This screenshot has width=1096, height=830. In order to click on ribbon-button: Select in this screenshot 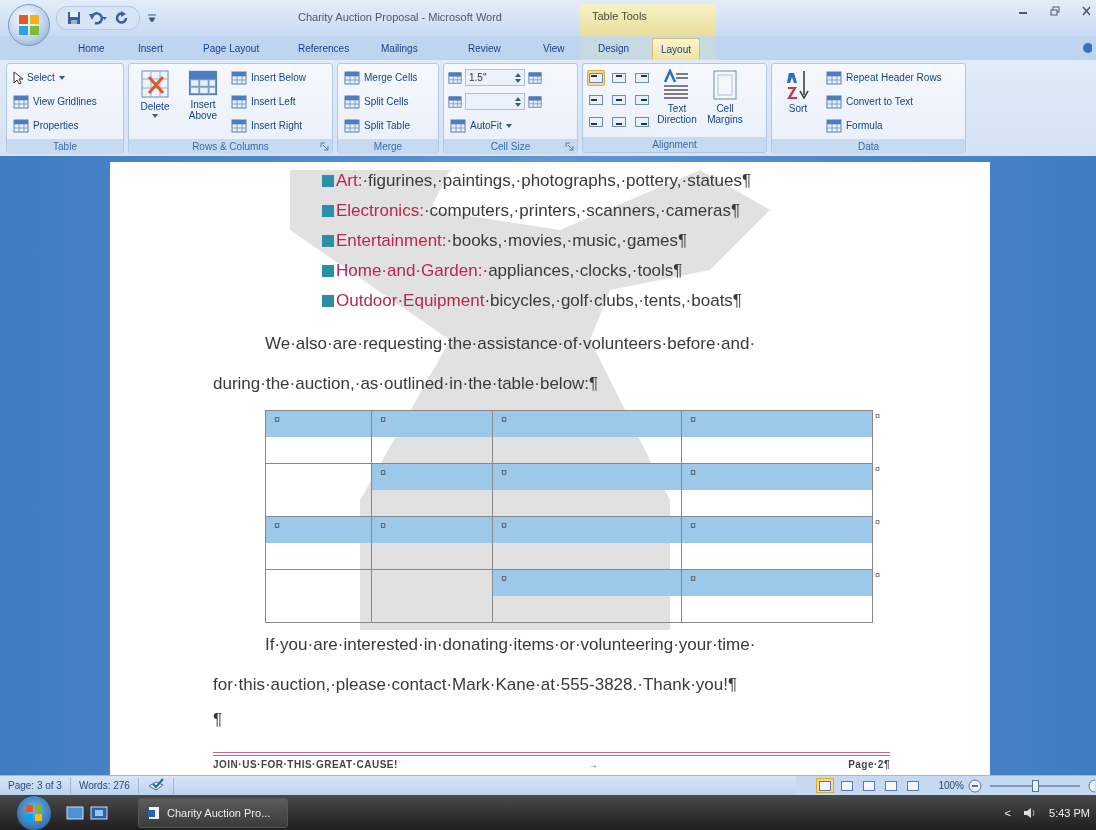, I will do `click(55, 77)`.